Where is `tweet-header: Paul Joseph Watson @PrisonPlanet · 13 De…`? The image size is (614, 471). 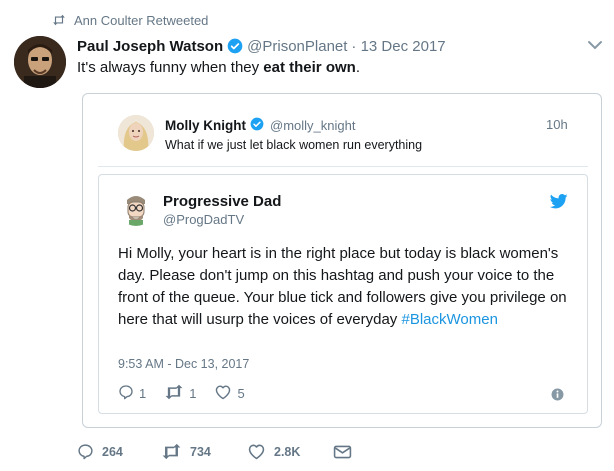
tweet-header: Paul Joseph Watson @PrisonPlanet · 13 De… is located at coordinates (261, 46).